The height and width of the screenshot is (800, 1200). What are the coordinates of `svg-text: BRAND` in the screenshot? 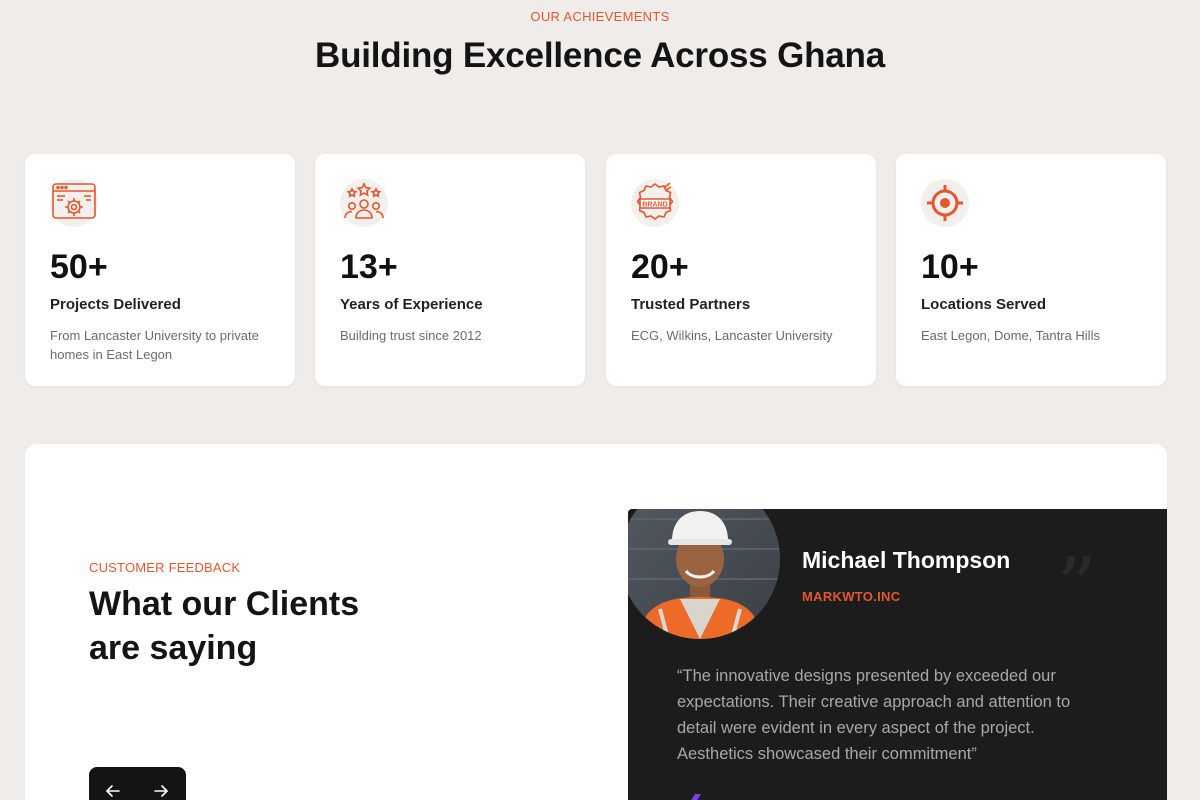 It's located at (654, 204).